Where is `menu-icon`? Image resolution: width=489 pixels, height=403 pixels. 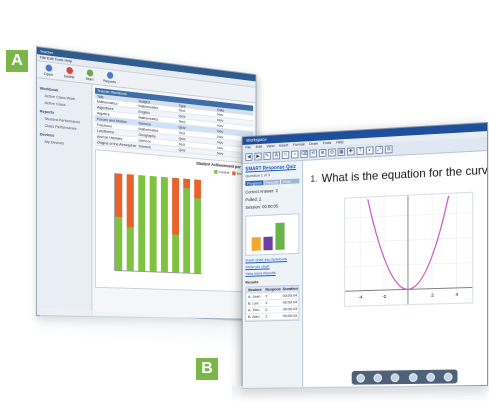
menu-icon is located at coordinates (448, 377).